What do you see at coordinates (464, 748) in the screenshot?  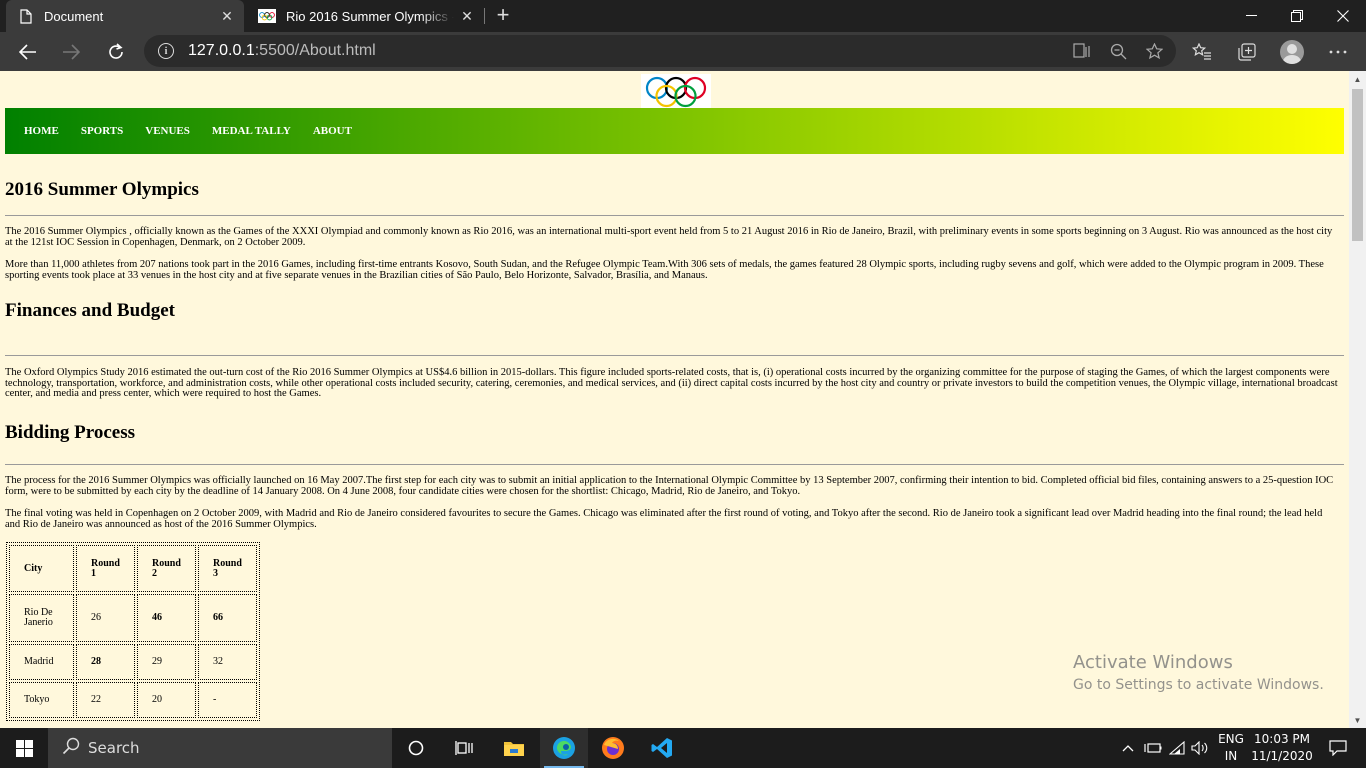 I see `task-view-icon` at bounding box center [464, 748].